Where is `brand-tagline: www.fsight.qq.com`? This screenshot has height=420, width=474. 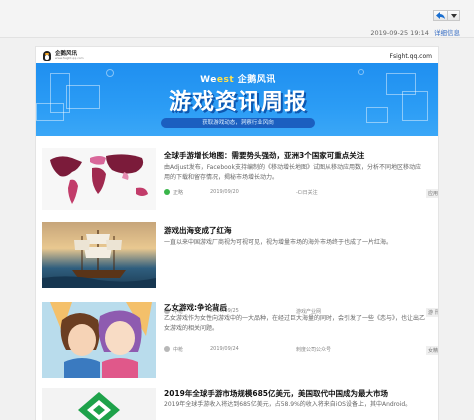 brand-tagline: www.fsight.qq.com is located at coordinates (69, 58).